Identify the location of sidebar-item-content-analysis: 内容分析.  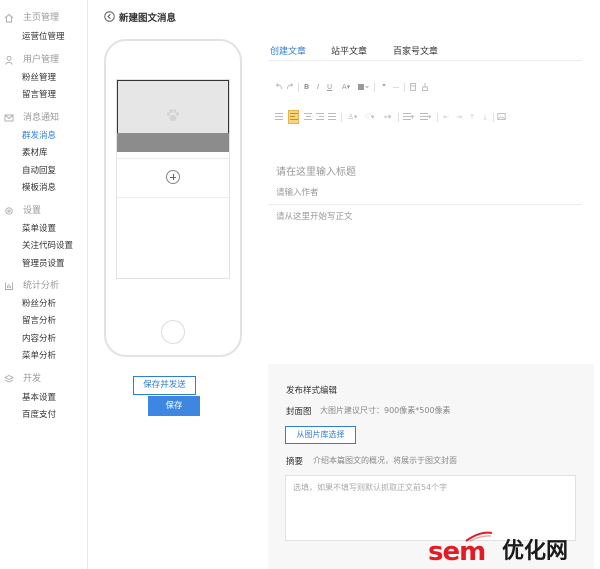
(39, 339).